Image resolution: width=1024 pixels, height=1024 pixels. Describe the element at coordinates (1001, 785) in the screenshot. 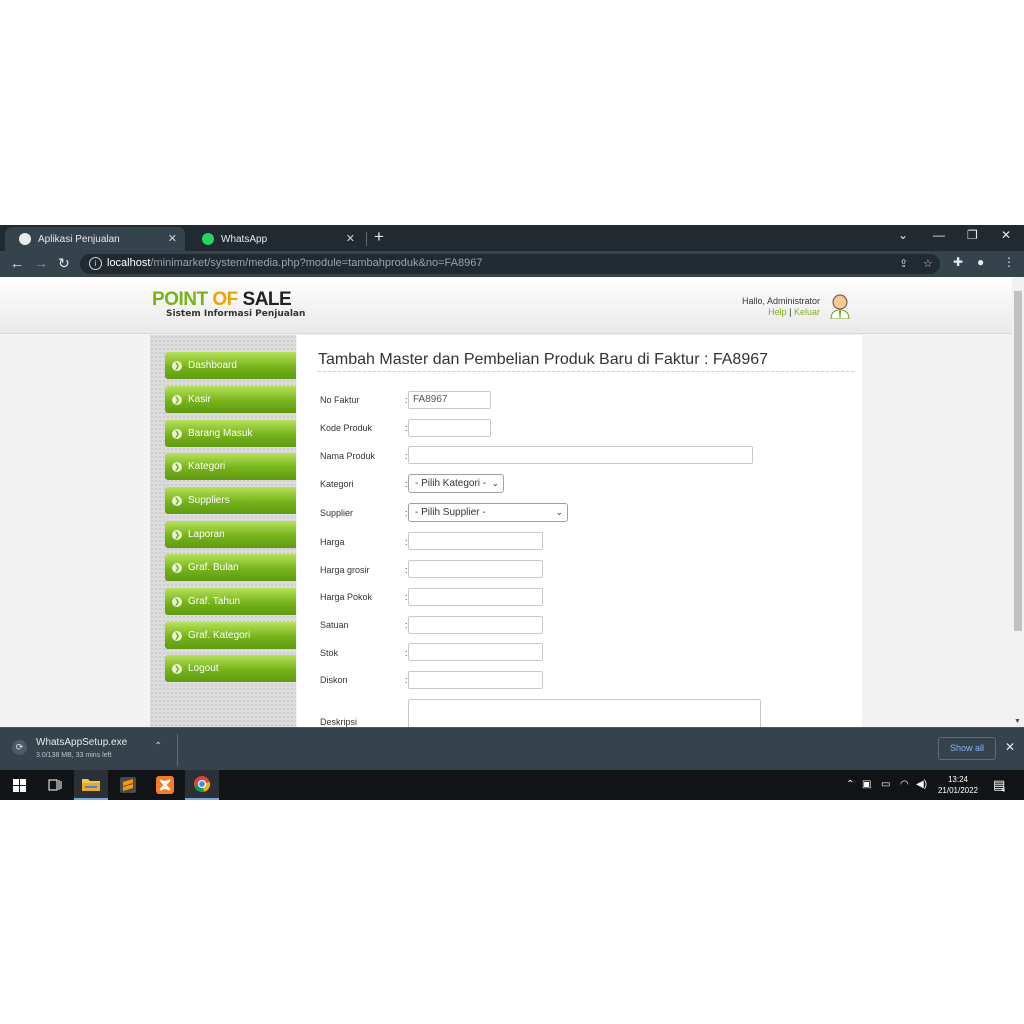

I see `notifications-icon: ▤4` at that location.